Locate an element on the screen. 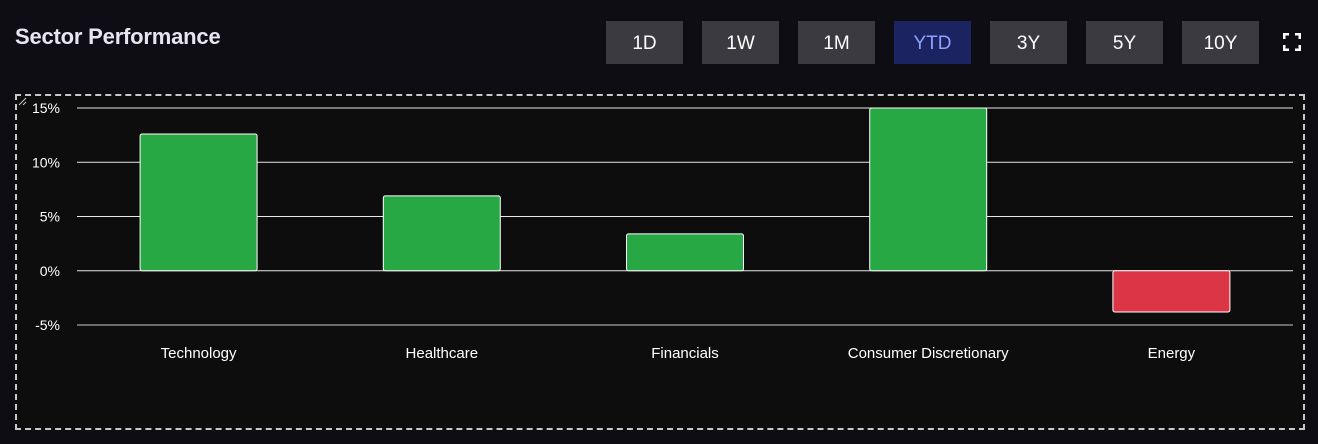  y-tick-label: 0% is located at coordinates (50, 271).